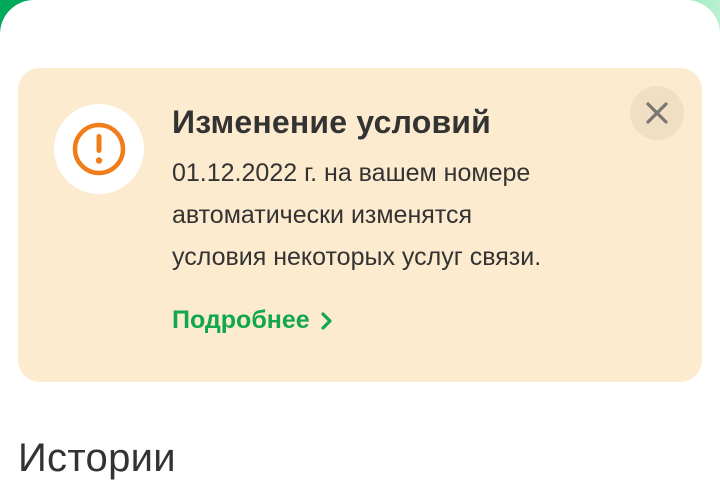  Describe the element at coordinates (97, 458) in the screenshot. I see `stories-section-title: Истории` at that location.